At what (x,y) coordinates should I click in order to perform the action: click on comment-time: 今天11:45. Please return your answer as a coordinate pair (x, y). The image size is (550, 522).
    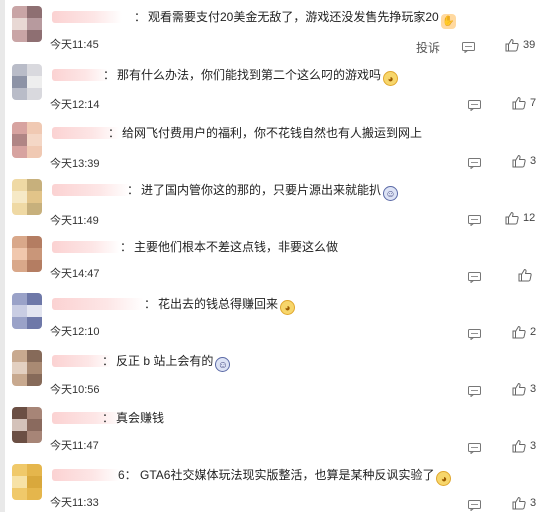
    Looking at the image, I should click on (74, 45).